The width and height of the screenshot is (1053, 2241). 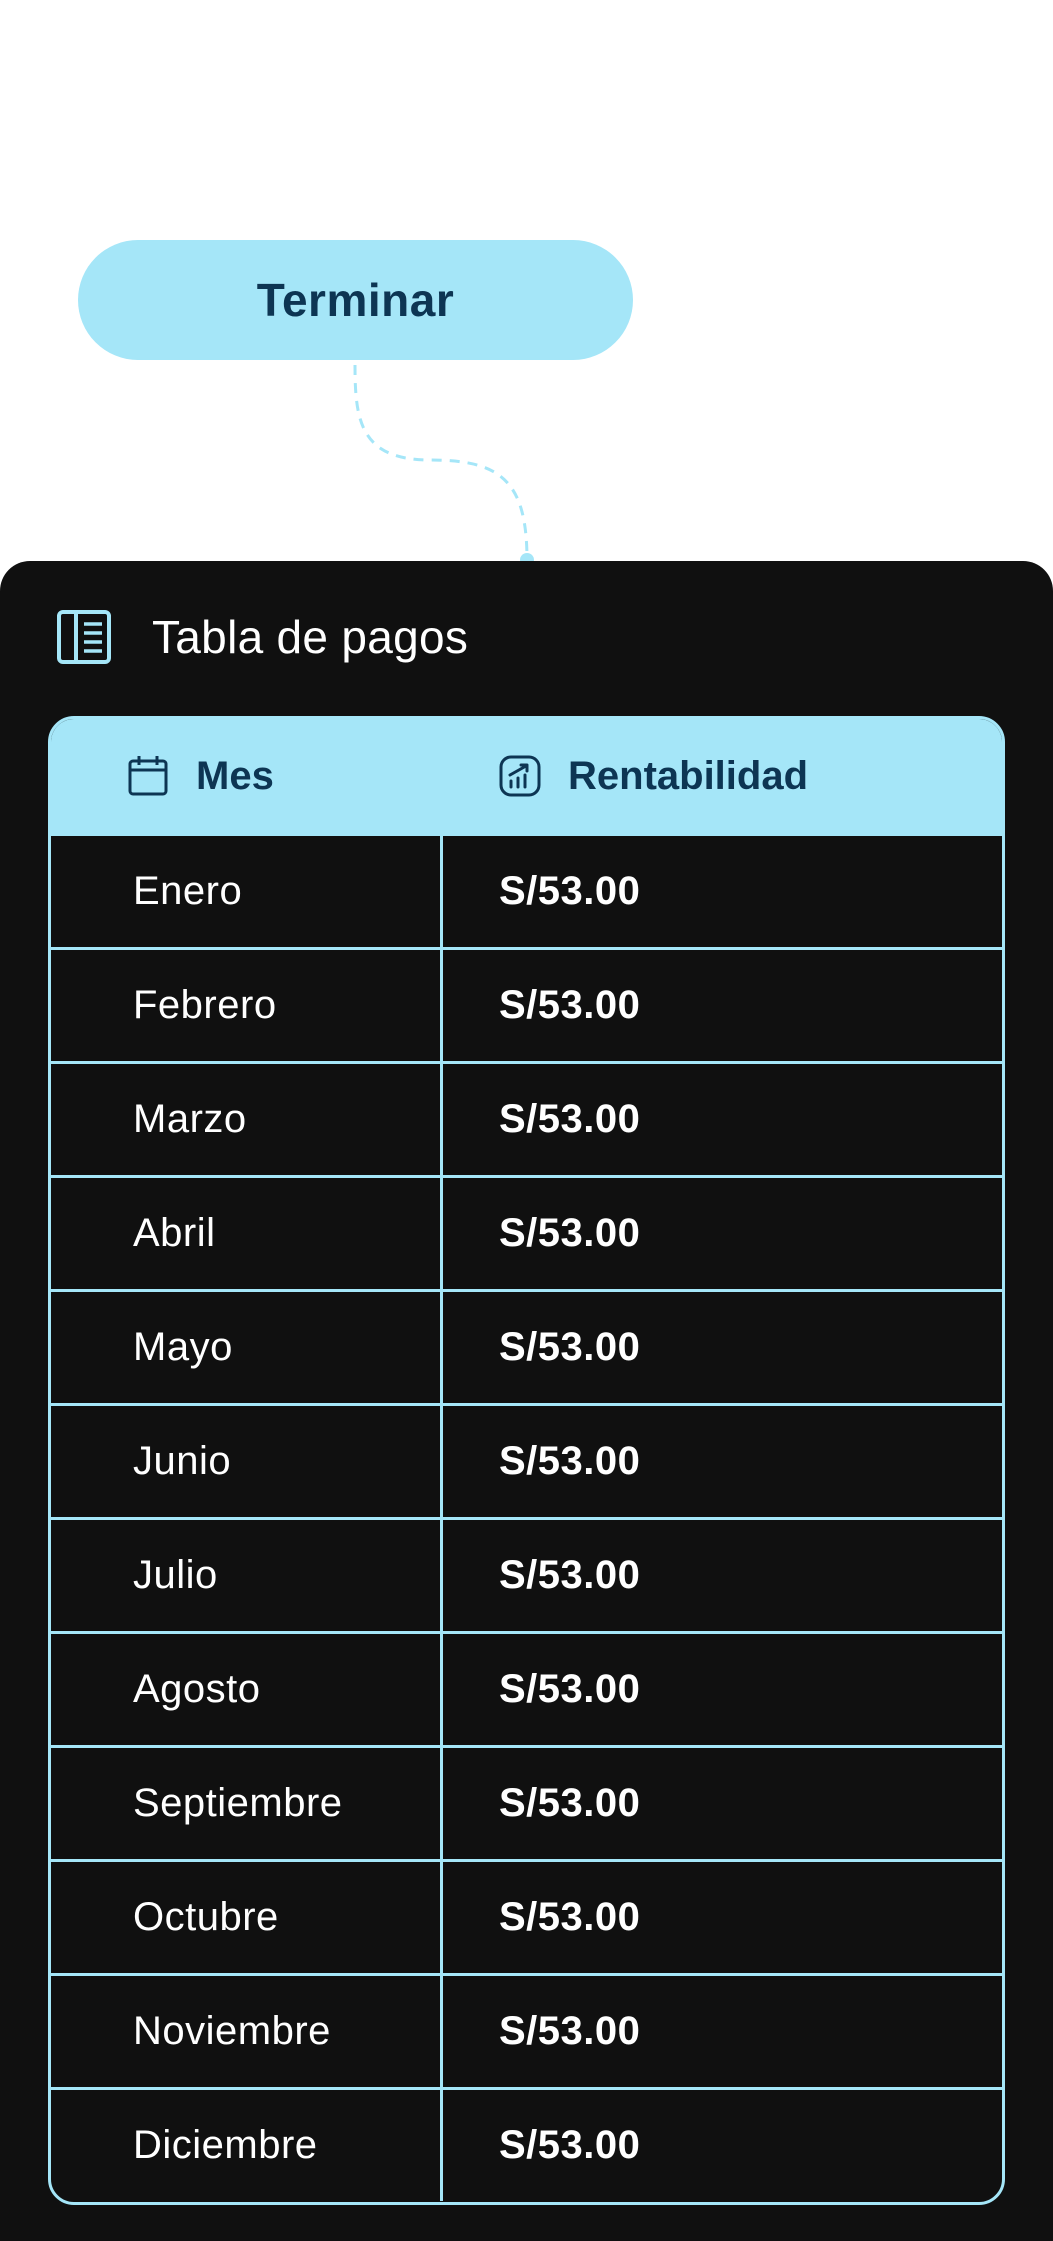 What do you see at coordinates (232, 2031) in the screenshot?
I see `cell-mes: Noviembre` at bounding box center [232, 2031].